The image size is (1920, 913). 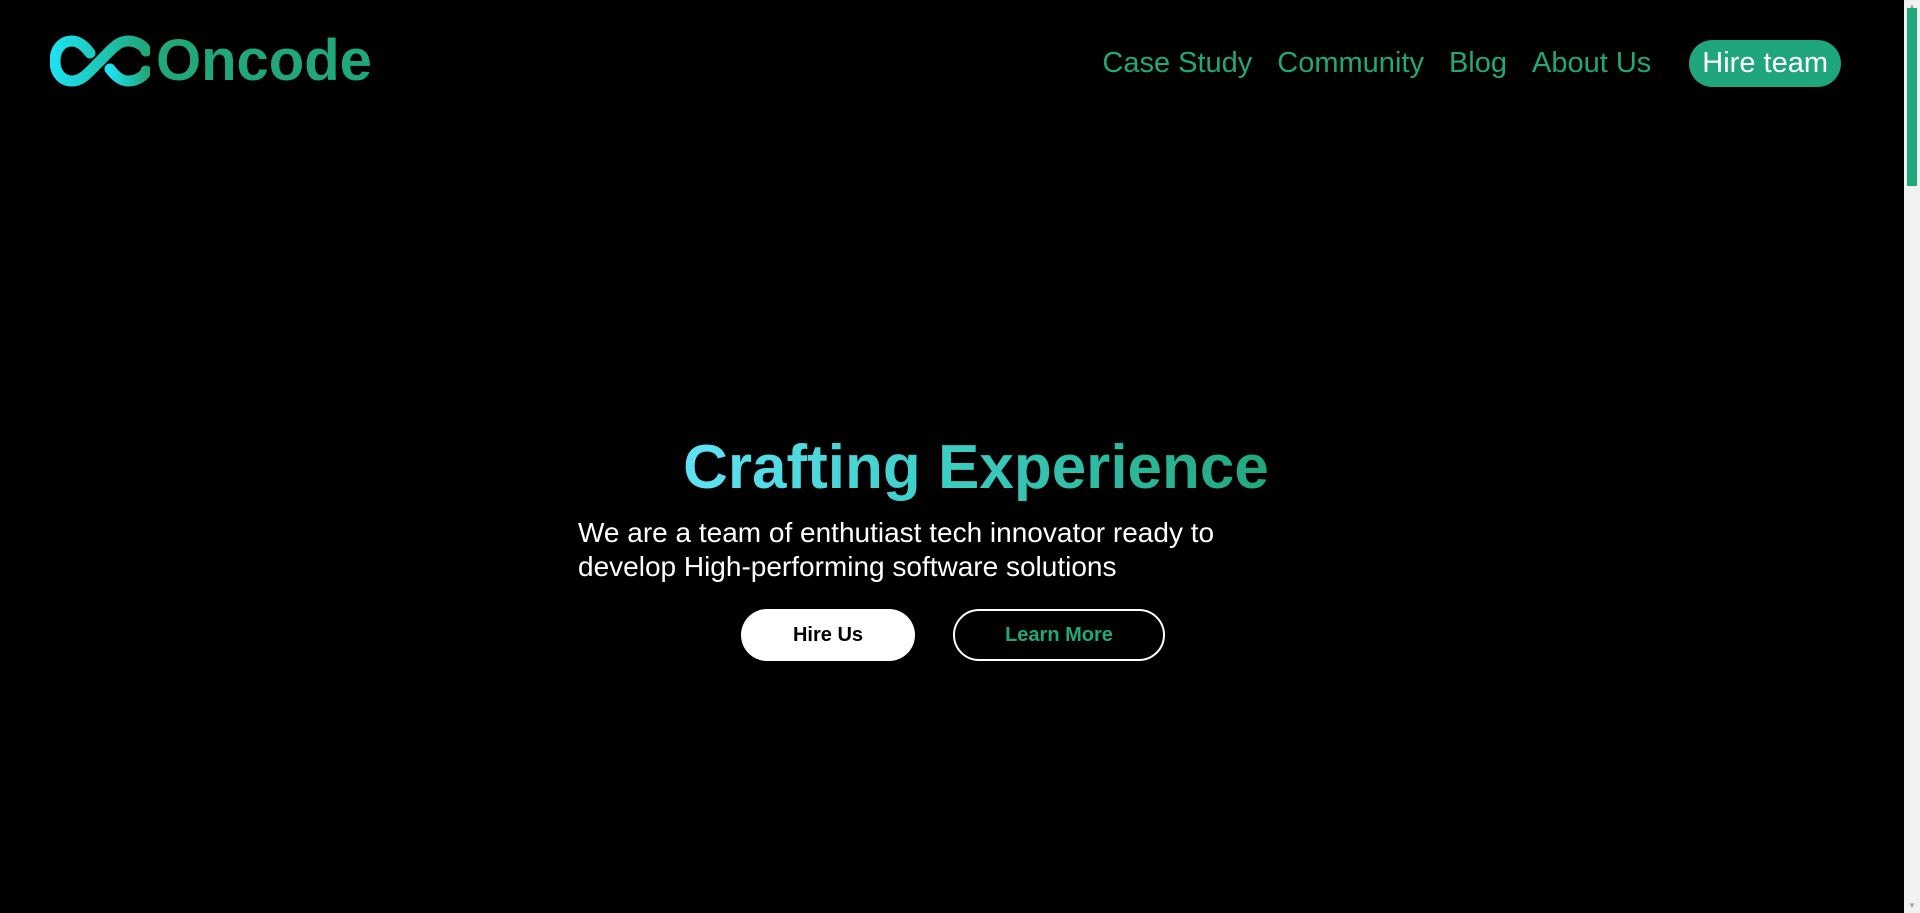 What do you see at coordinates (264, 60) in the screenshot?
I see `logo-text: Oncode` at bounding box center [264, 60].